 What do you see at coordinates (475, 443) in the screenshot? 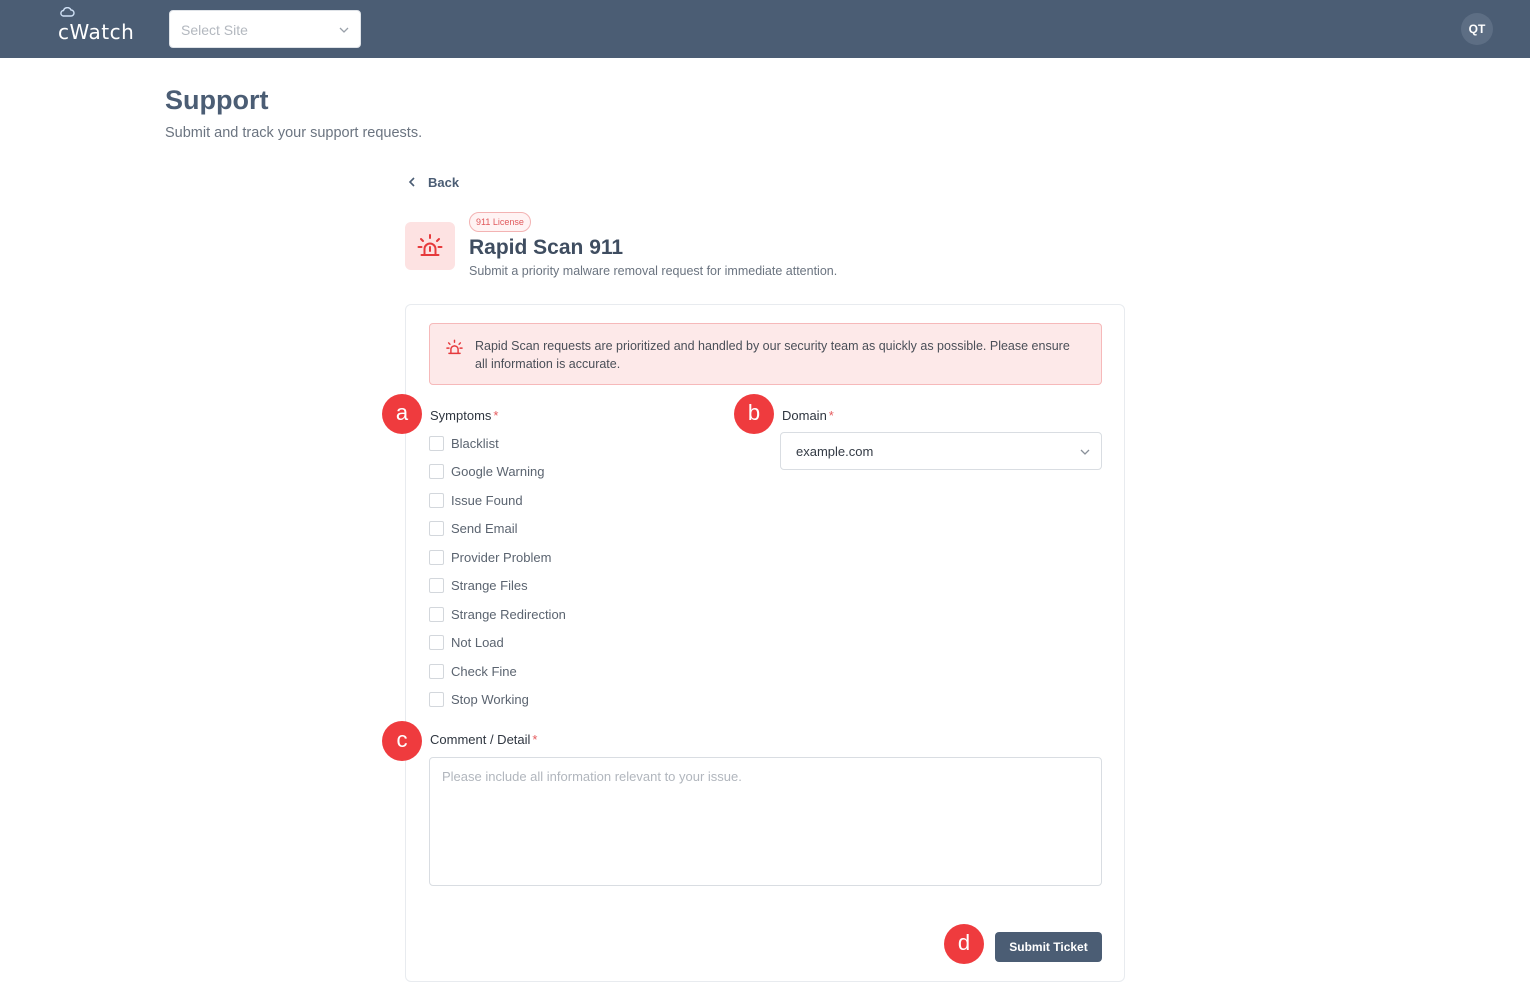
I see `symptom-label: Blacklist` at bounding box center [475, 443].